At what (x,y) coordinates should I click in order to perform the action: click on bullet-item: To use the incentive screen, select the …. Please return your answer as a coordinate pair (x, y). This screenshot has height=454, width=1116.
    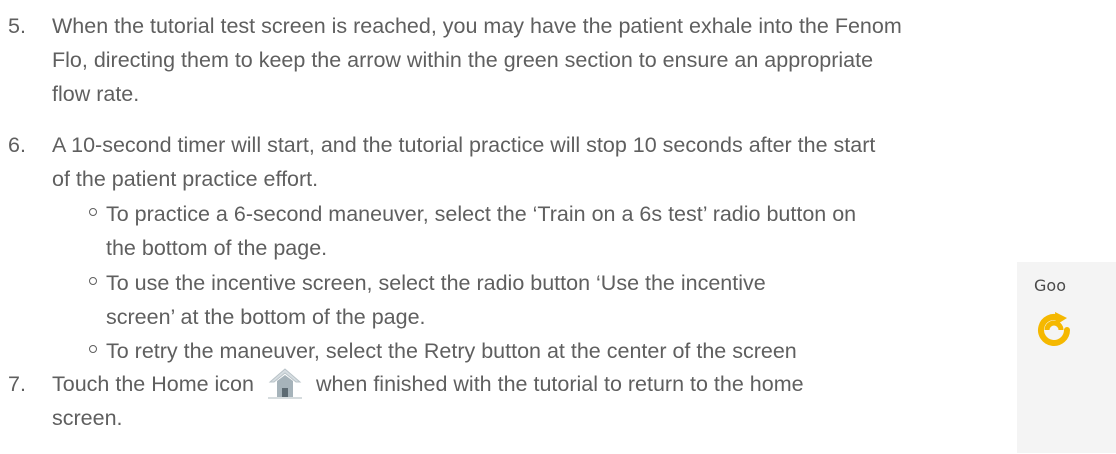
    Looking at the image, I should click on (427, 300).